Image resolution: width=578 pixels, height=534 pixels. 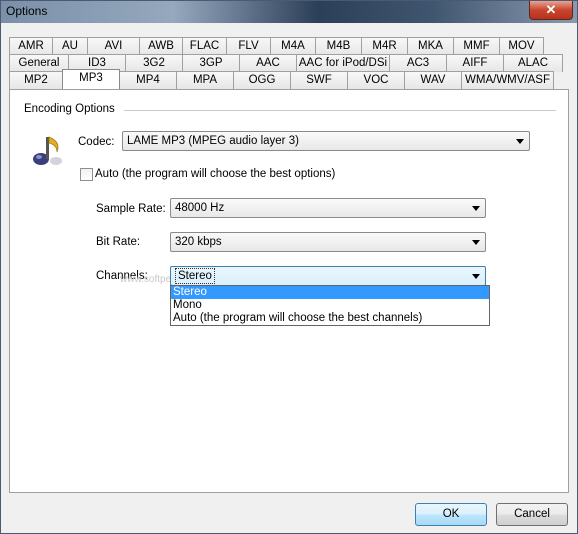 I want to click on bit-rate-label: Bit Rate:, so click(x=118, y=242).